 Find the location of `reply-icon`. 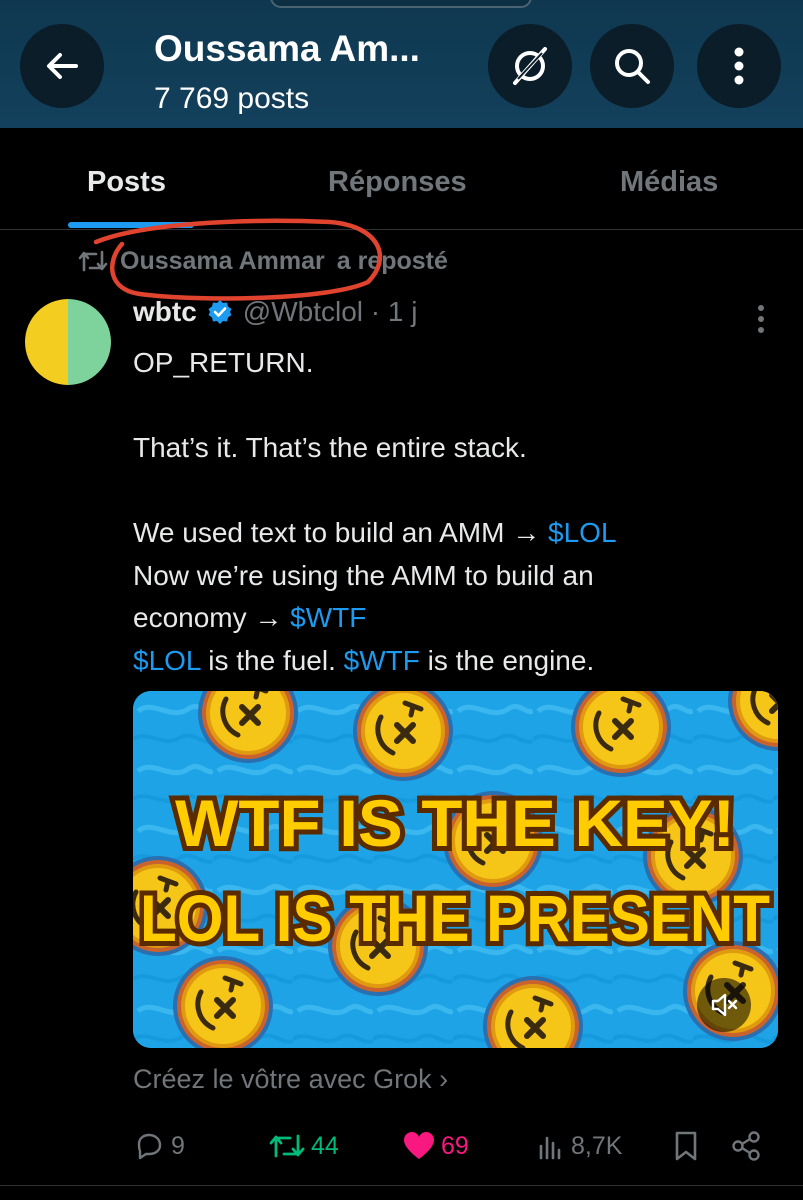

reply-icon is located at coordinates (149, 1146).